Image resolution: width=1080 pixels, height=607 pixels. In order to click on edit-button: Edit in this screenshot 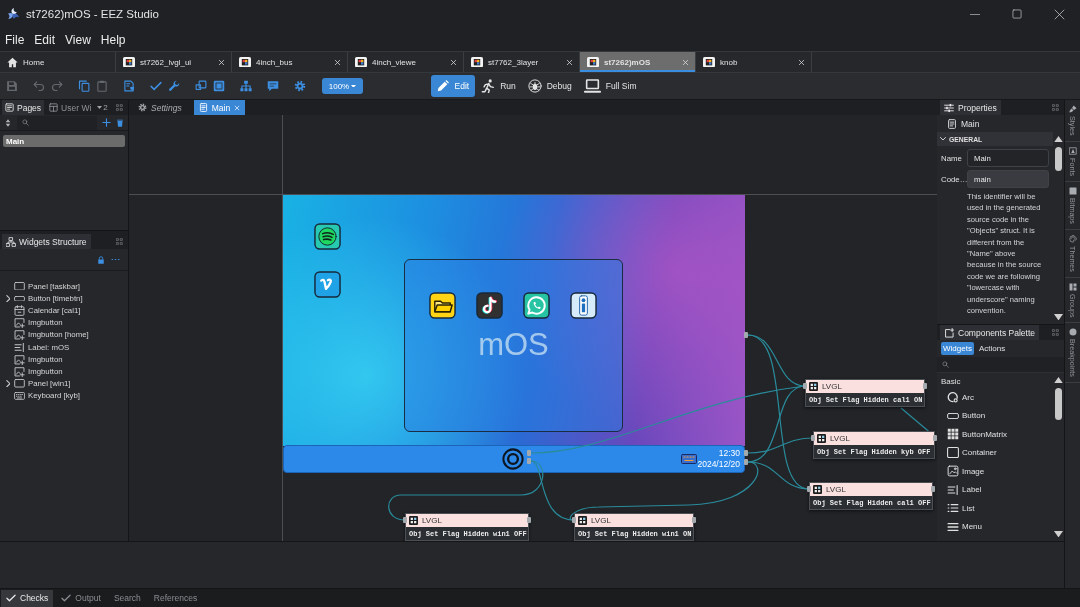, I will do `click(453, 86)`.